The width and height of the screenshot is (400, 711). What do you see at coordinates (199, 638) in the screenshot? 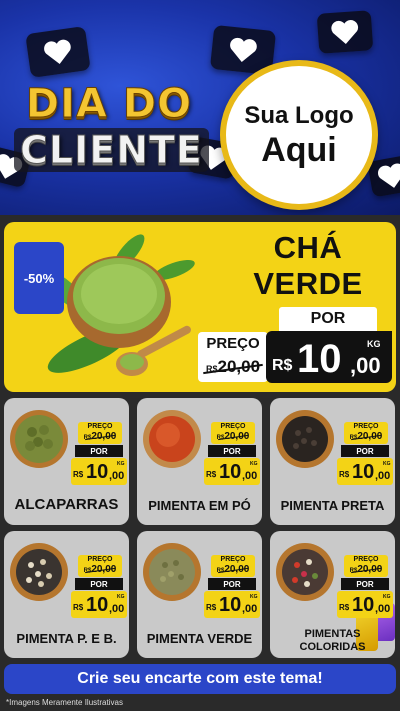
I see `product-name: PIMENTA VERDE` at bounding box center [199, 638].